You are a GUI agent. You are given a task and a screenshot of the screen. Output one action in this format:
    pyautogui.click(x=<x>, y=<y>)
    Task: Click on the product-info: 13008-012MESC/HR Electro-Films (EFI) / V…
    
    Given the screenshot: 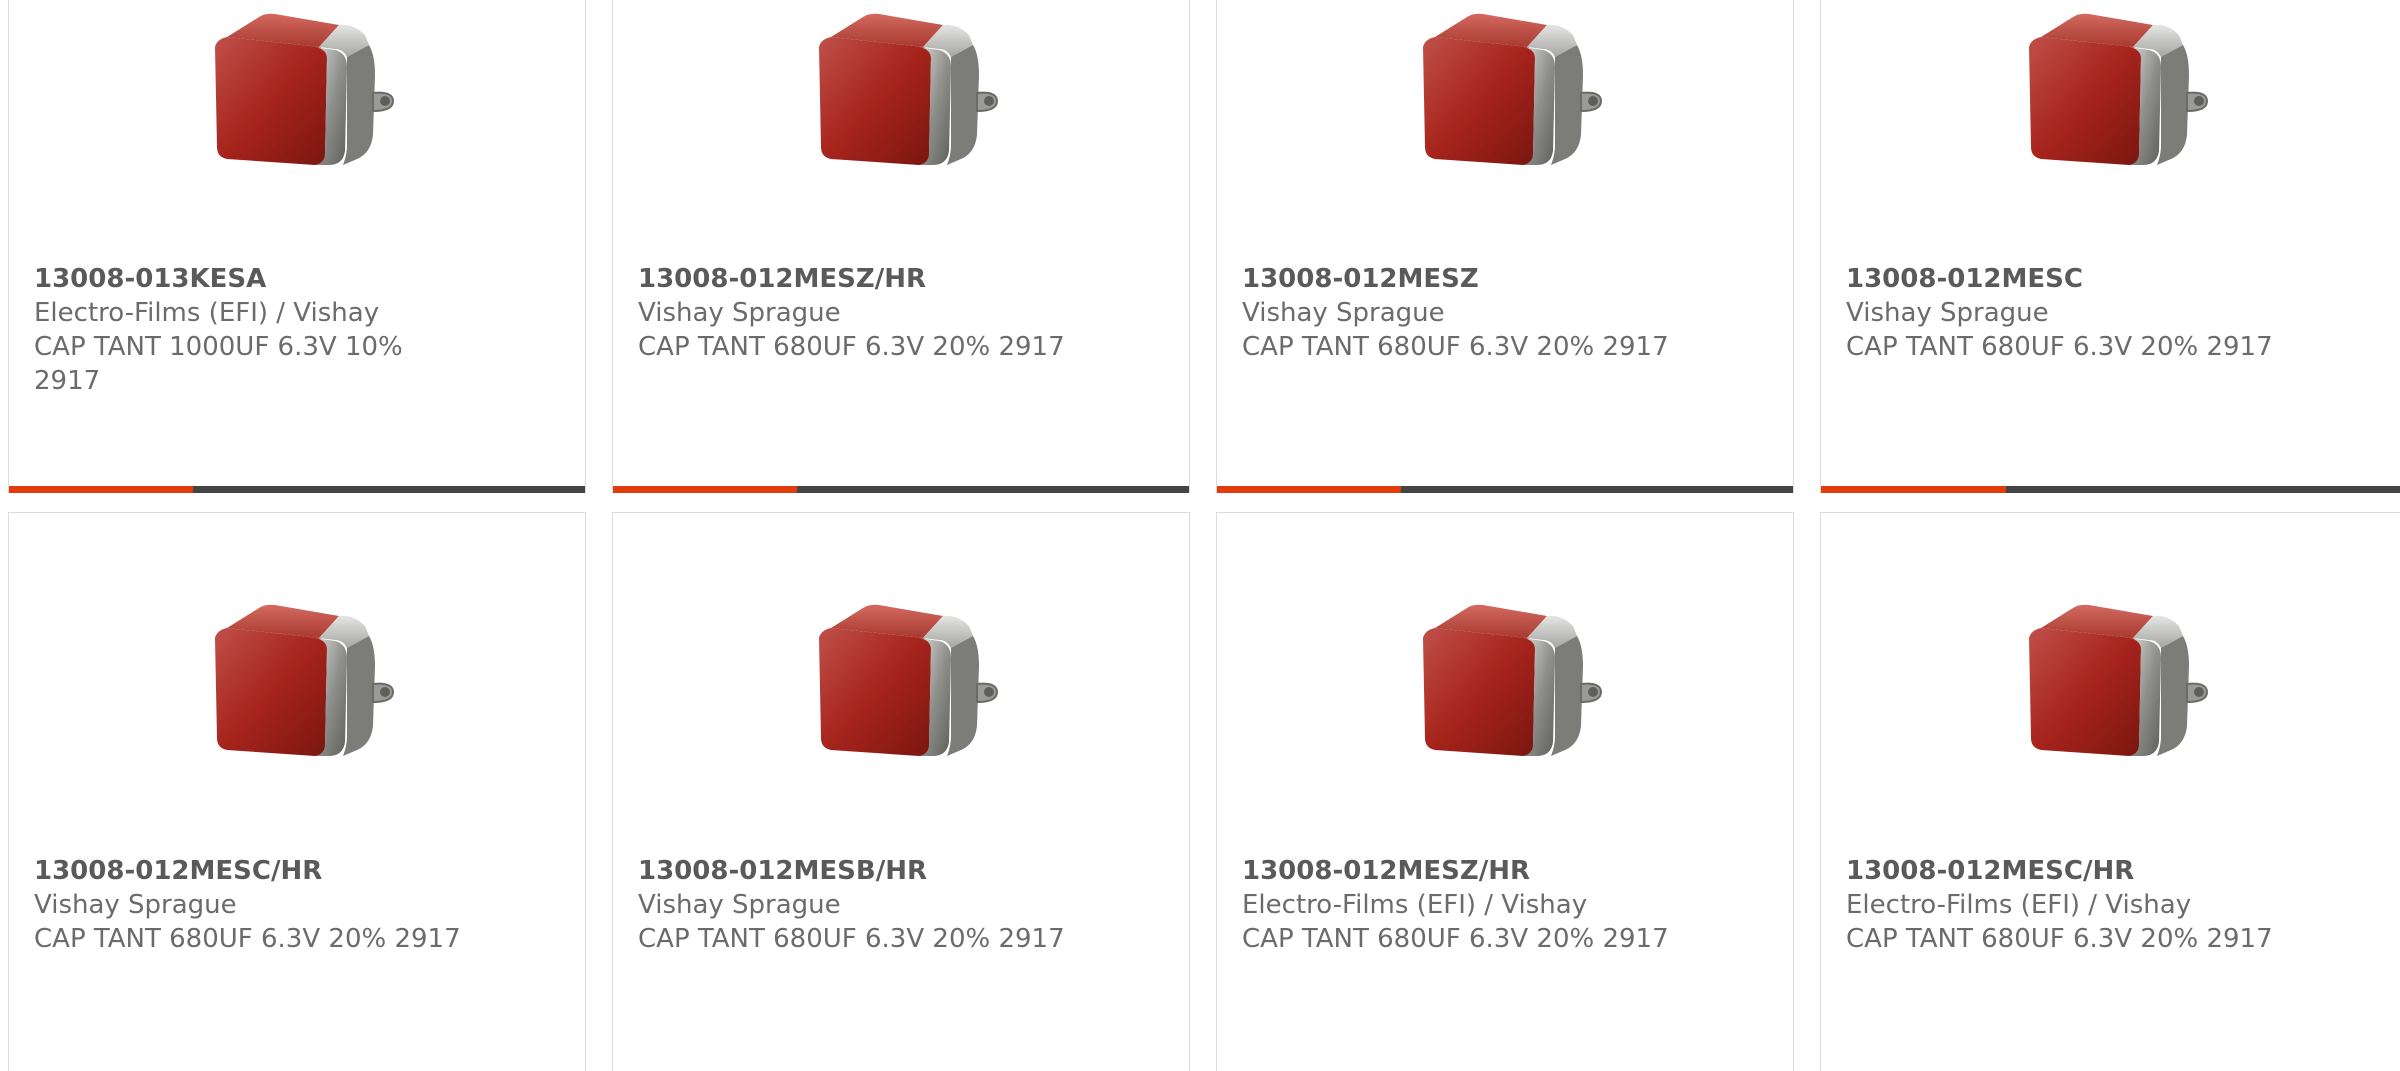 What is the action you would take?
    pyautogui.click(x=2113, y=905)
    